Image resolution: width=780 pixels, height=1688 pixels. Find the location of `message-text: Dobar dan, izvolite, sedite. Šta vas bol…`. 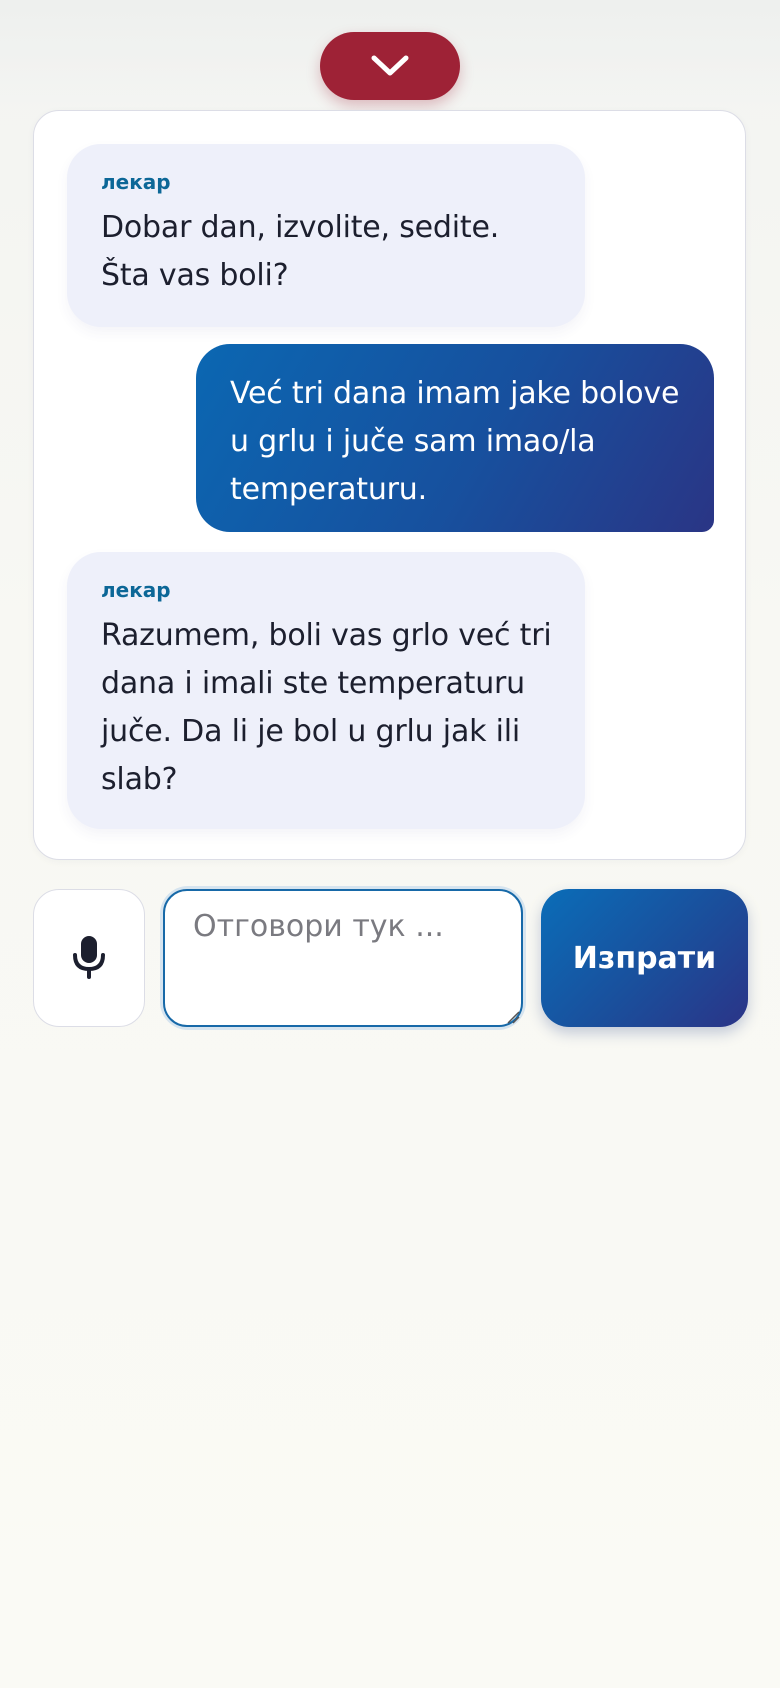

message-text: Dobar dan, izvolite, sedite. Šta vas bol… is located at coordinates (300, 251).